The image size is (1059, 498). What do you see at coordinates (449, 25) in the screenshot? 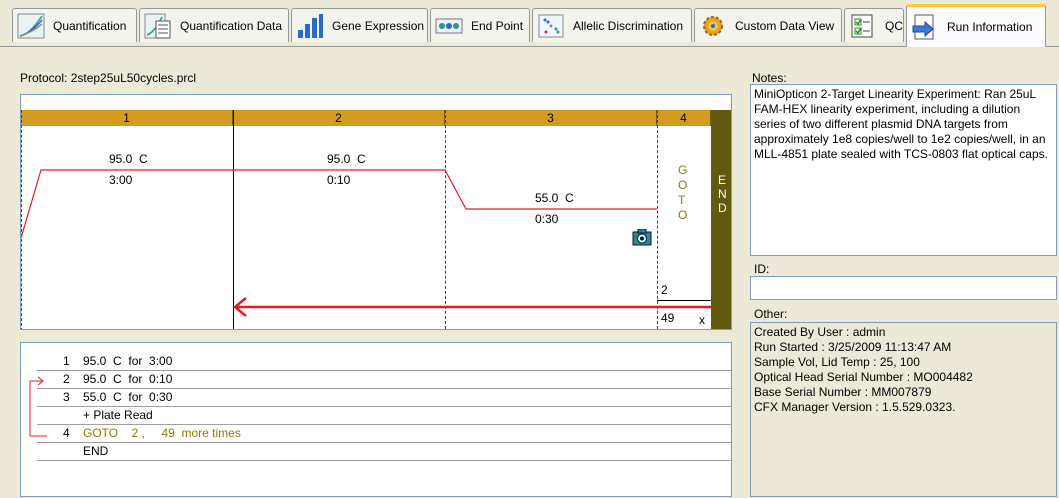
I see `end-point-icon` at bounding box center [449, 25].